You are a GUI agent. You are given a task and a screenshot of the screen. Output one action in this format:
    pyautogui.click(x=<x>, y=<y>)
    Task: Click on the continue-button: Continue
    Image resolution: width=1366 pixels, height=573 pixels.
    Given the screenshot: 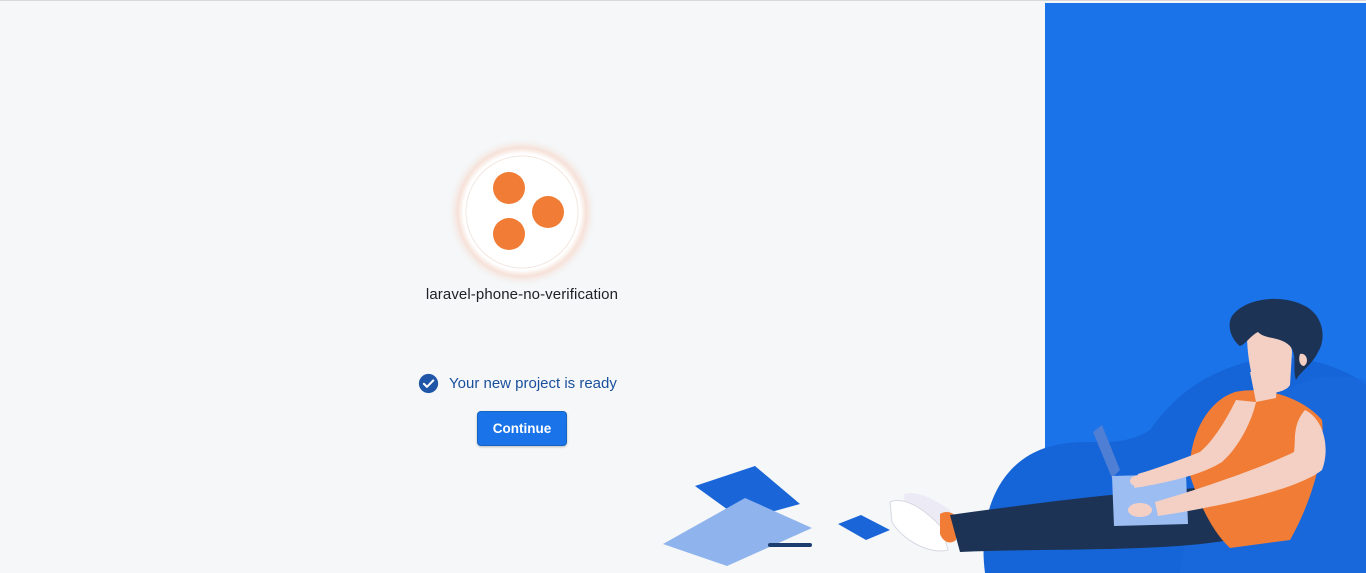 What is the action you would take?
    pyautogui.click(x=522, y=428)
    